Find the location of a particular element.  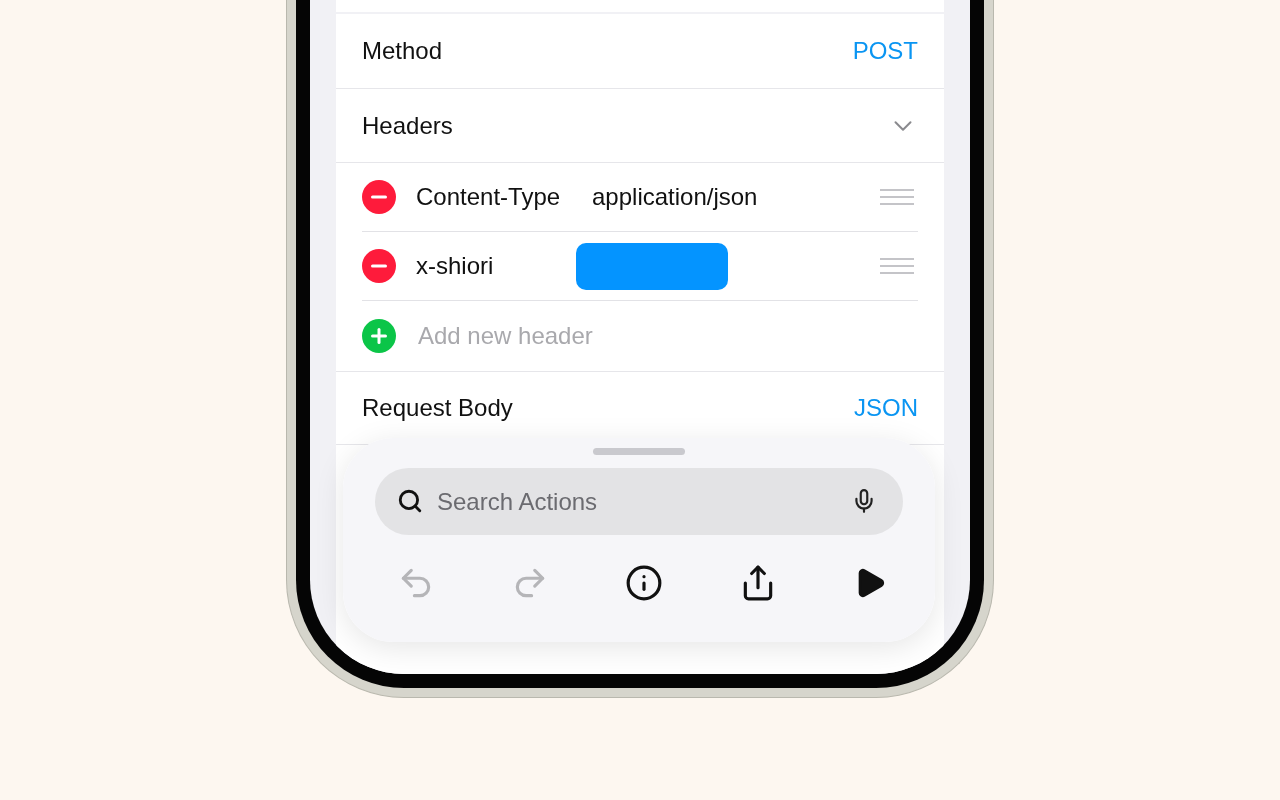

method-label: Method is located at coordinates (402, 51).